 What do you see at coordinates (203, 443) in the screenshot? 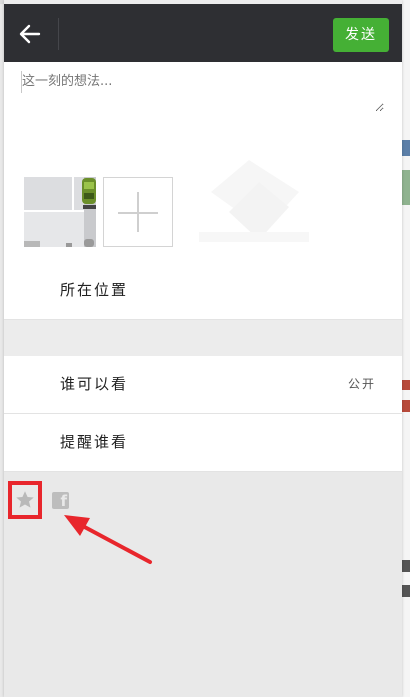
I see `remind-row: 提醒谁看` at bounding box center [203, 443].